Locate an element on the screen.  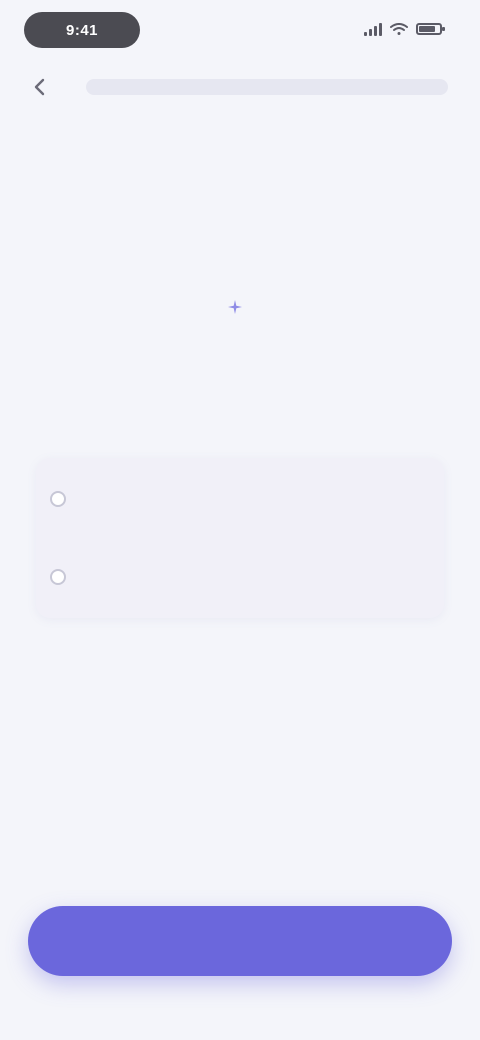
promo-block is located at coordinates (240, 328).